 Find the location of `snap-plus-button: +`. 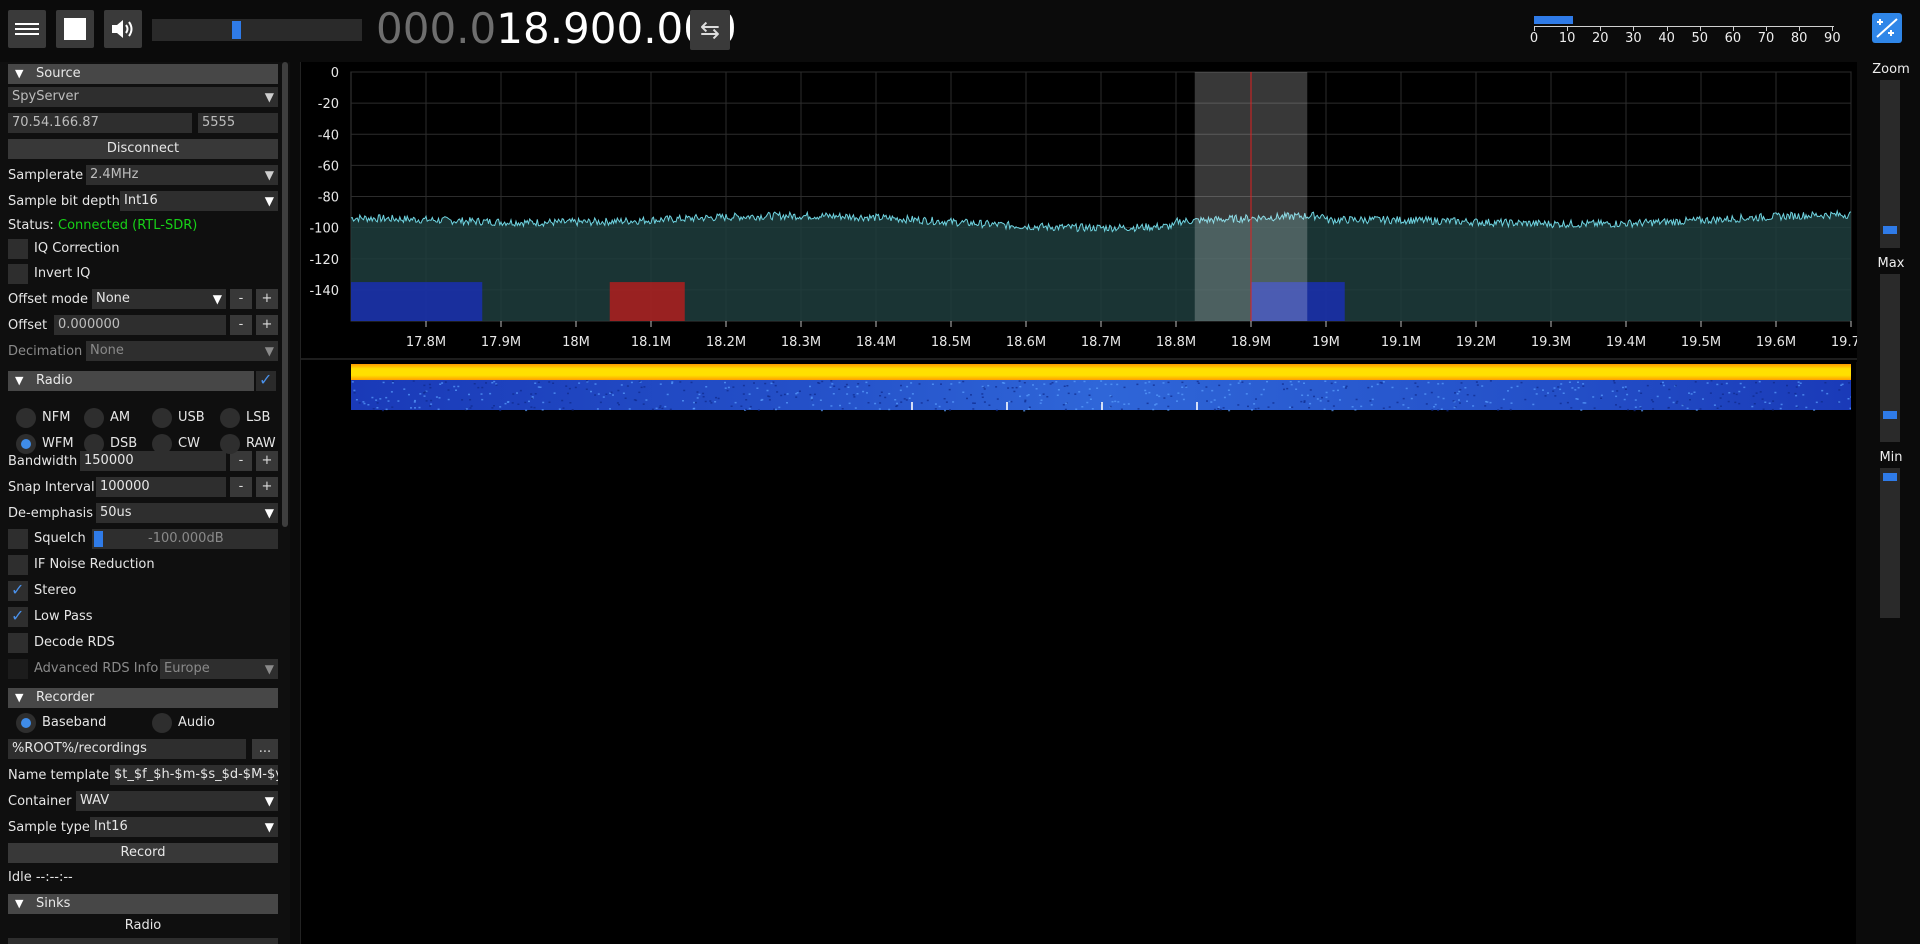

snap-plus-button: + is located at coordinates (267, 487).